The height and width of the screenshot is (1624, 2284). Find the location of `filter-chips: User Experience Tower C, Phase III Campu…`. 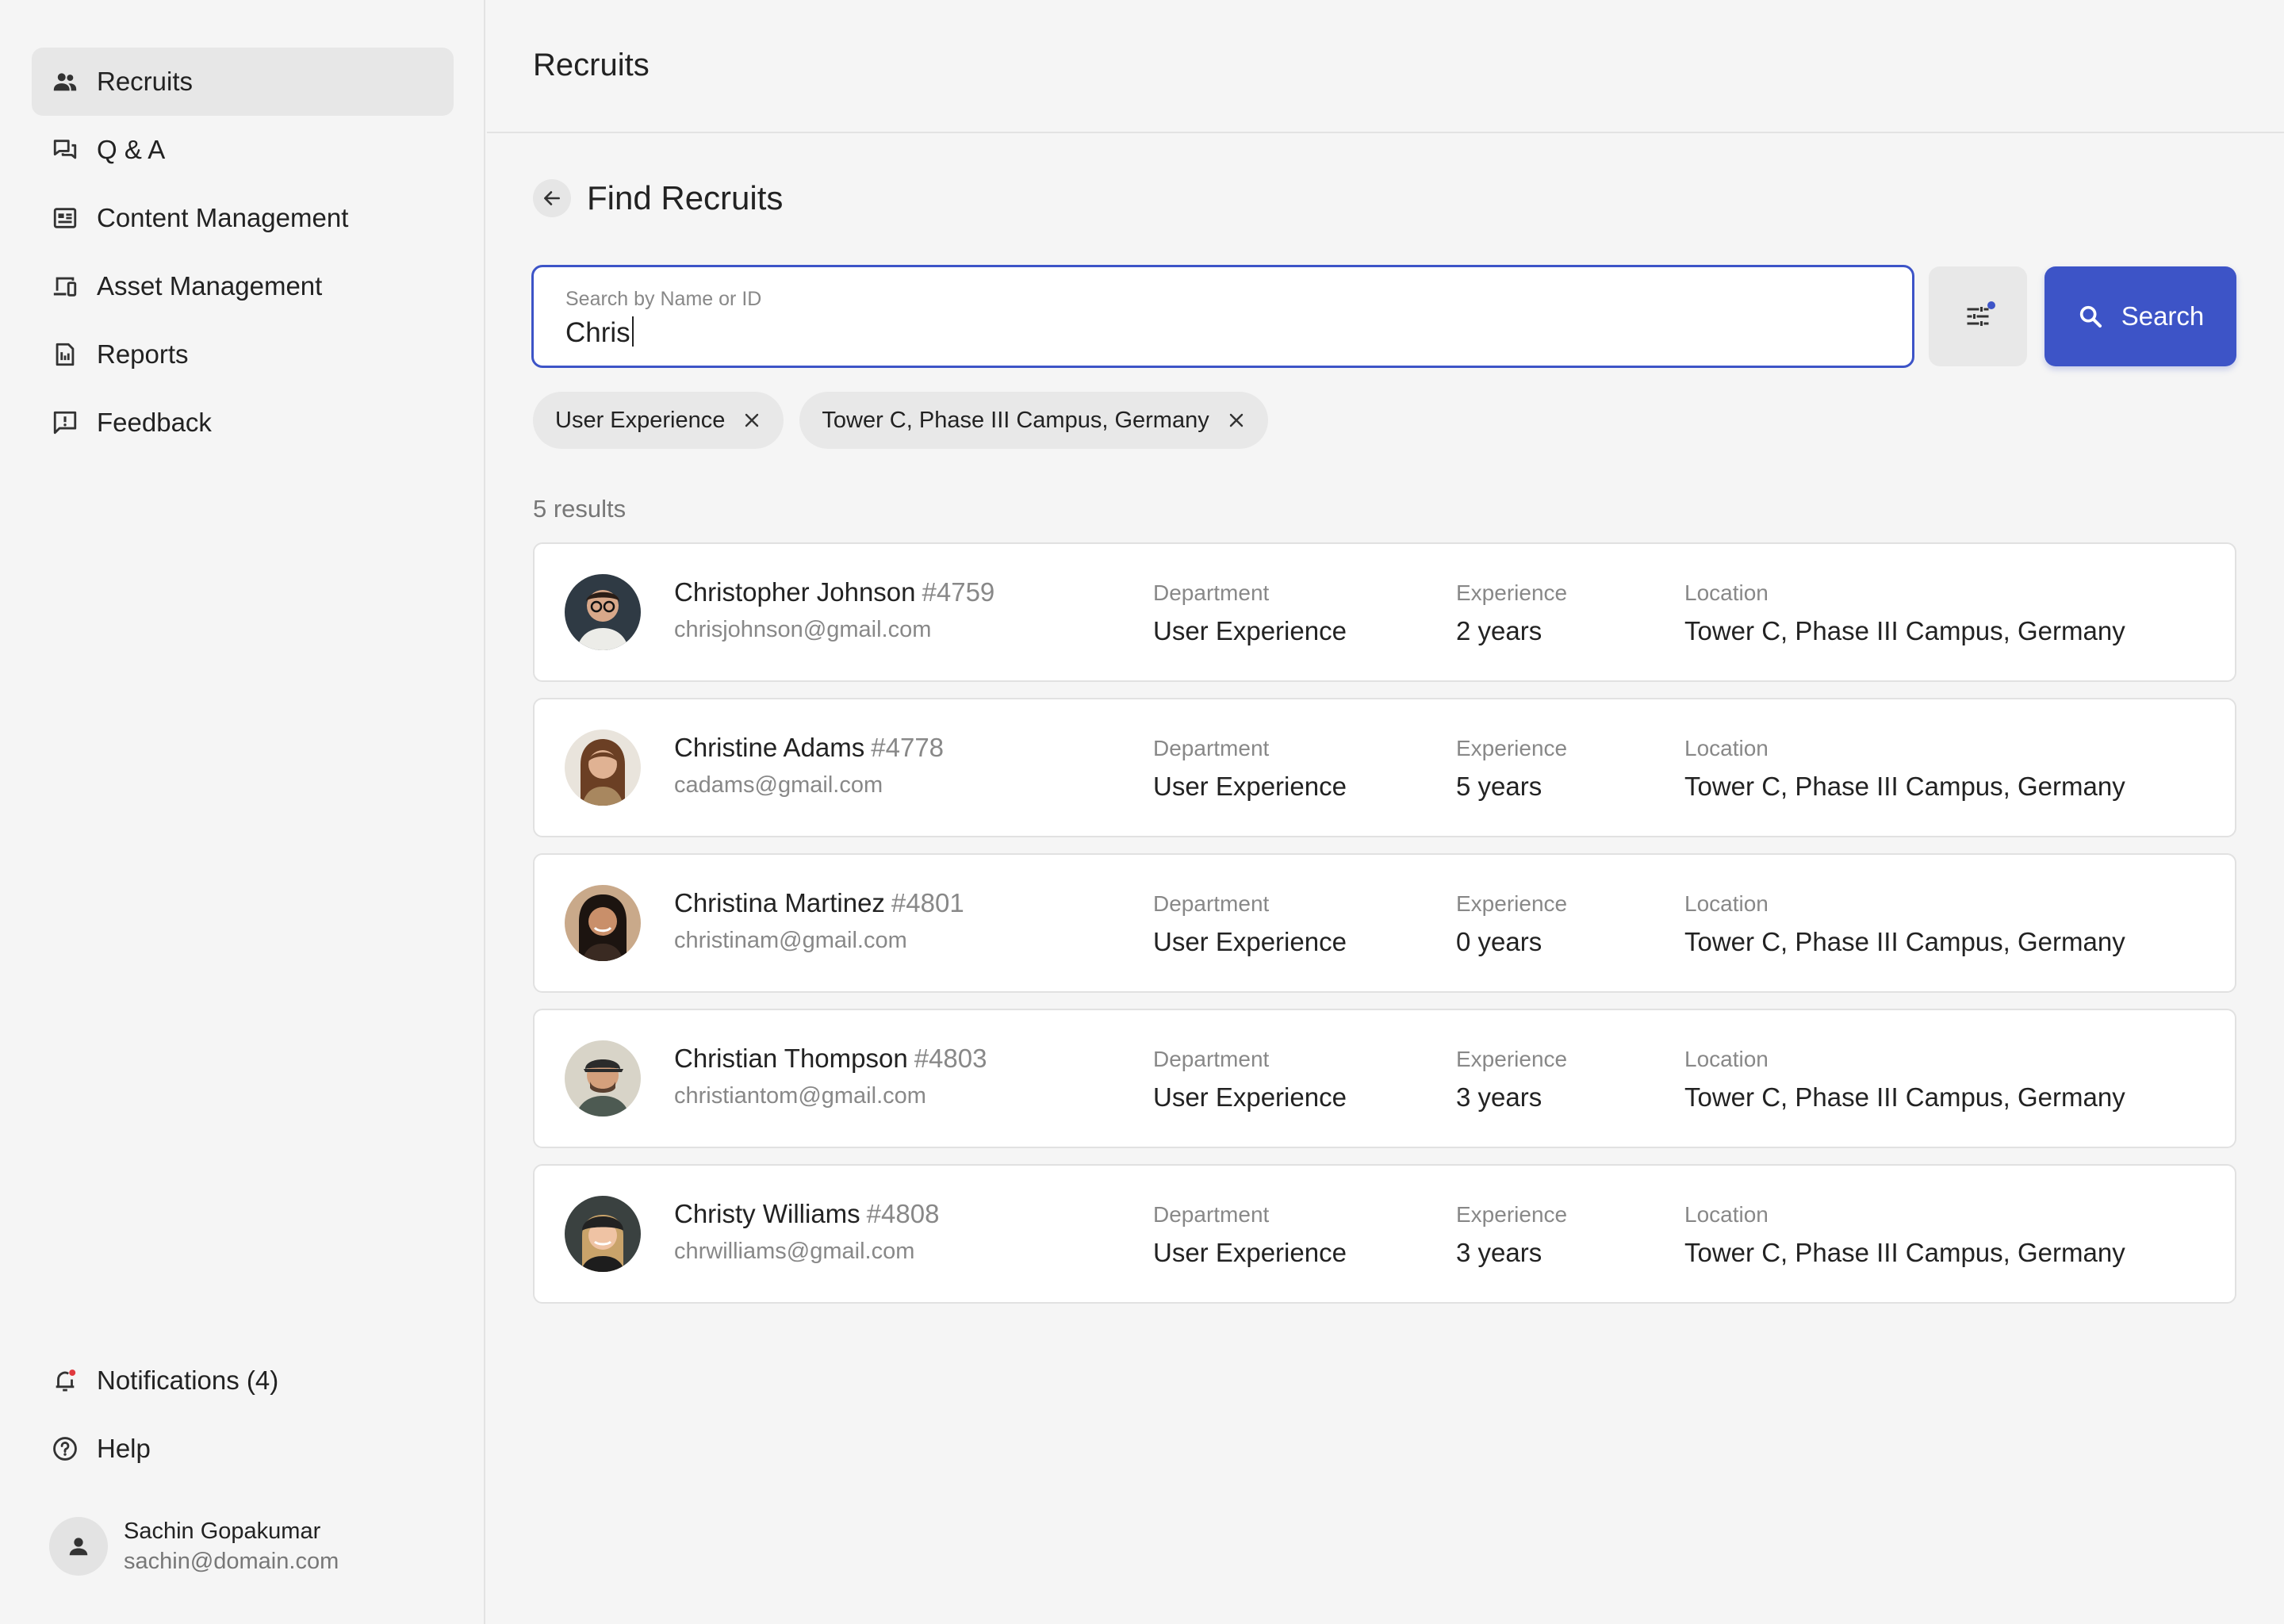

filter-chips: User Experience Tower C, Phase III Campu… is located at coordinates (908, 421).